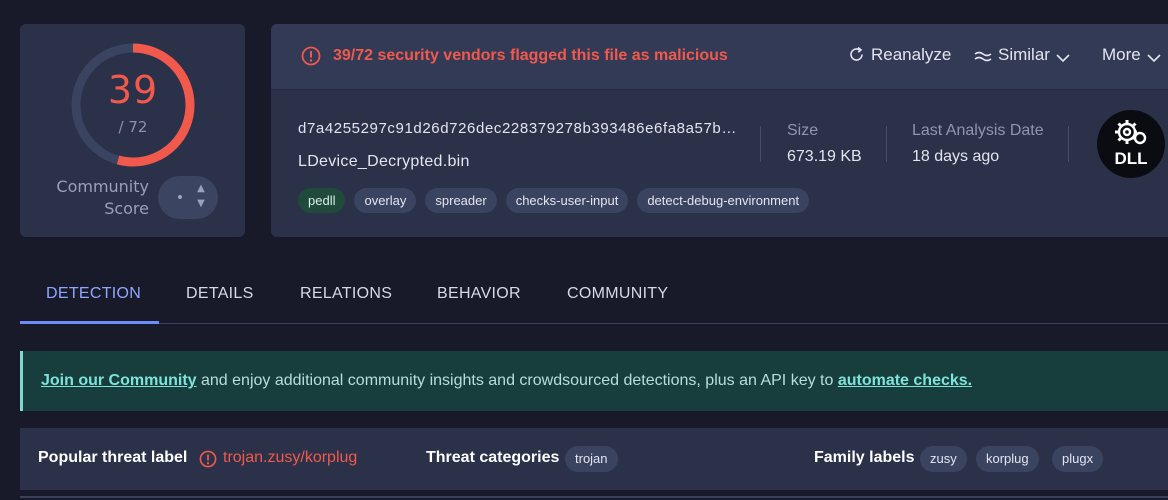 Image resolution: width=1168 pixels, height=500 pixels. What do you see at coordinates (1022, 55) in the screenshot?
I see `similar-dropdown: Similar` at bounding box center [1022, 55].